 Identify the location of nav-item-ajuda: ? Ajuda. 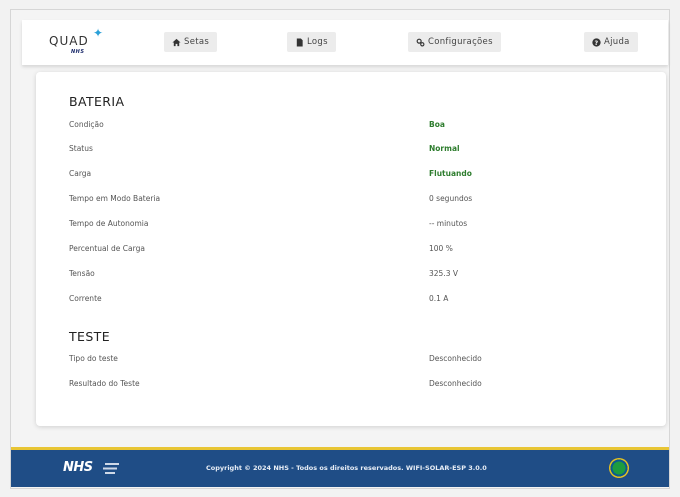
(611, 42).